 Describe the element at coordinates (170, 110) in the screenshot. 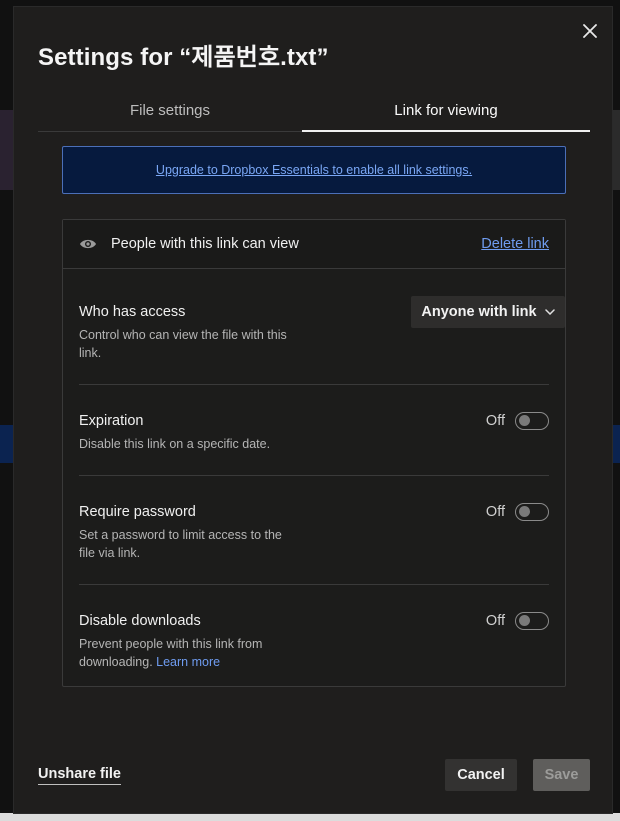

I see `tab-file-settings: File settings` at that location.